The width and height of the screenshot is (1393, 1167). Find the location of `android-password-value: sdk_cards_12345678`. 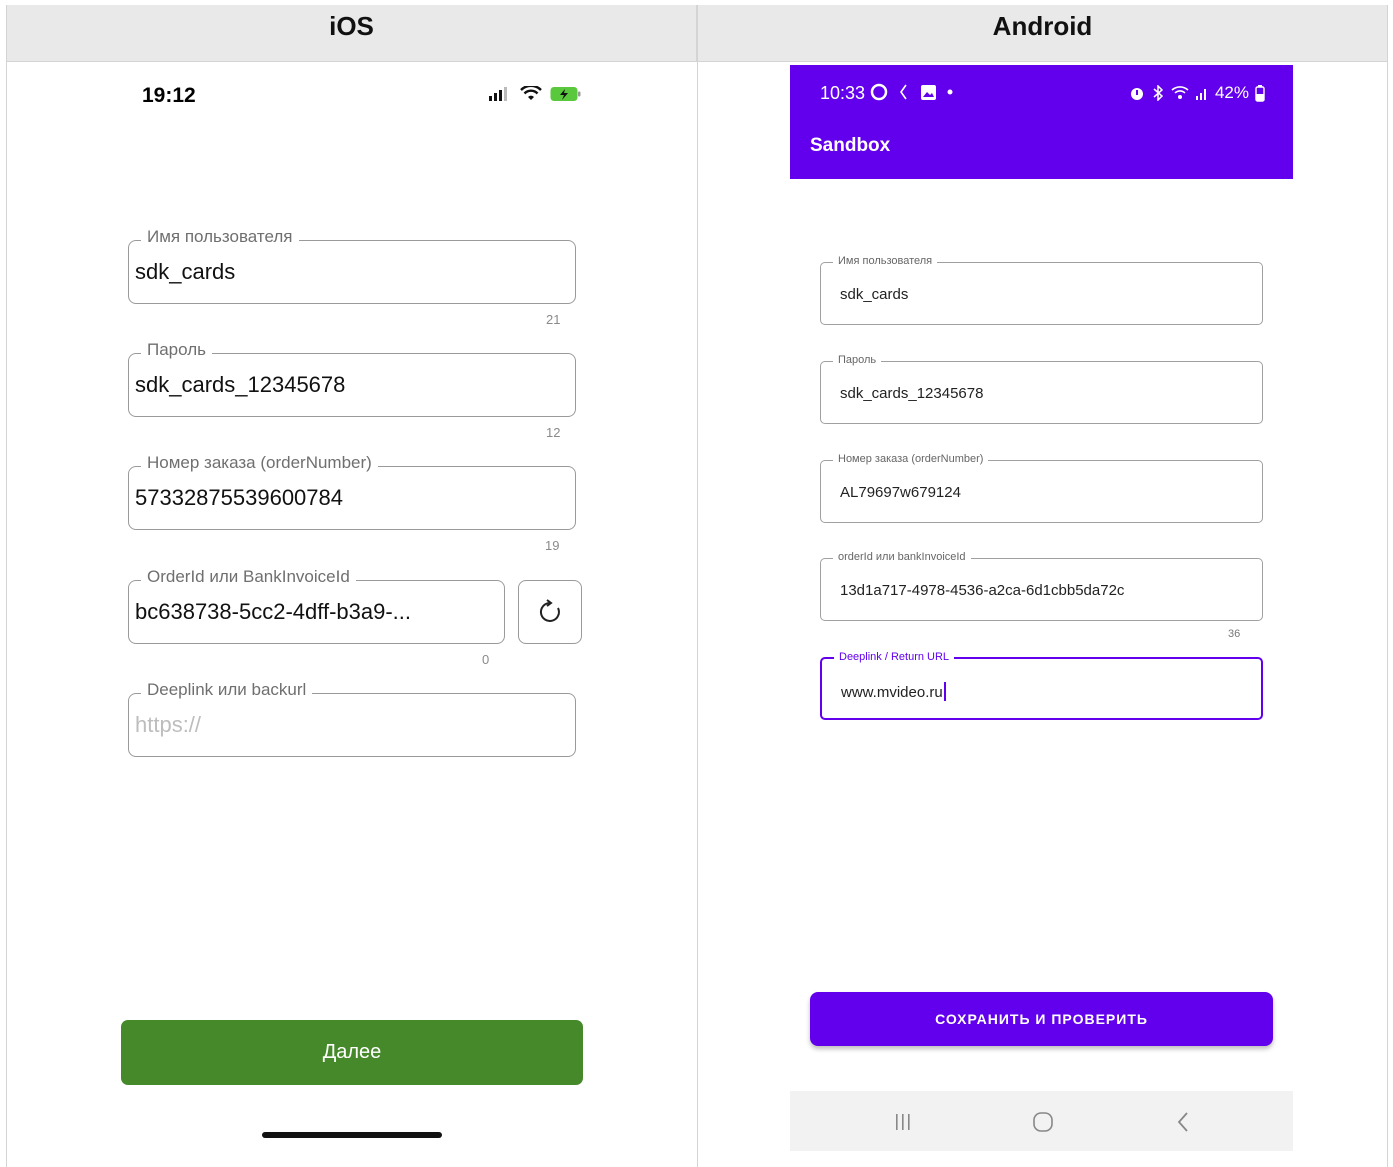

android-password-value: sdk_cards_12345678 is located at coordinates (912, 393).